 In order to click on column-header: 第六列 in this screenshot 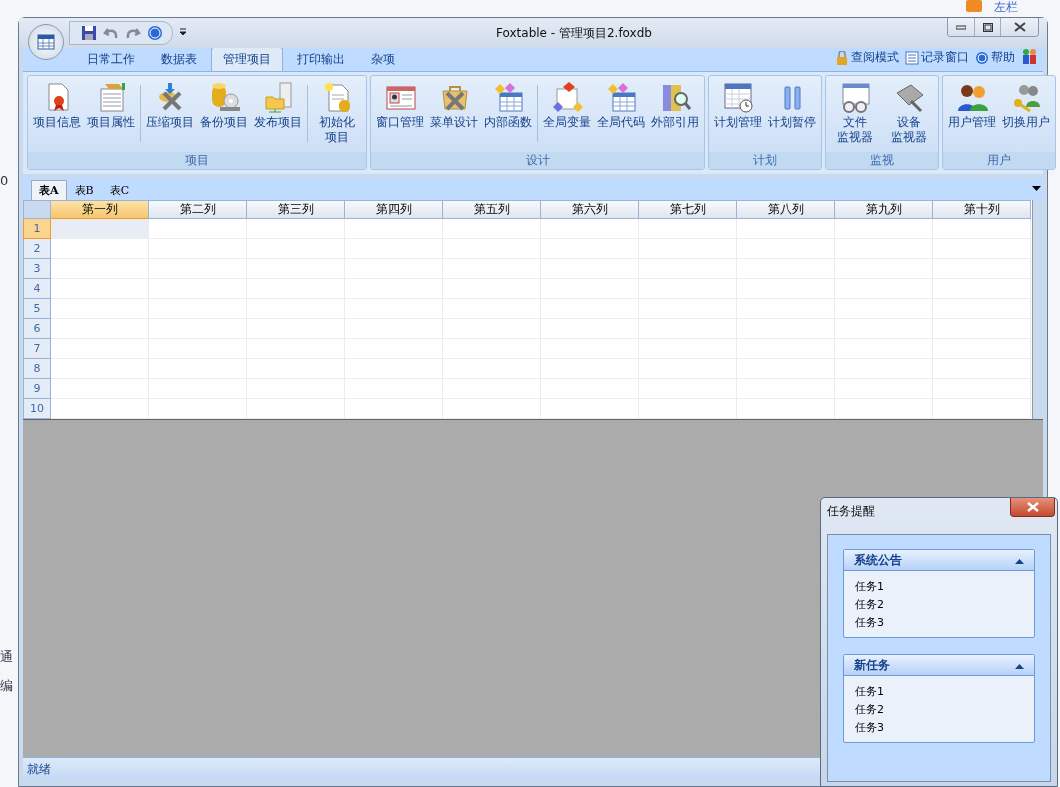, I will do `click(590, 209)`.